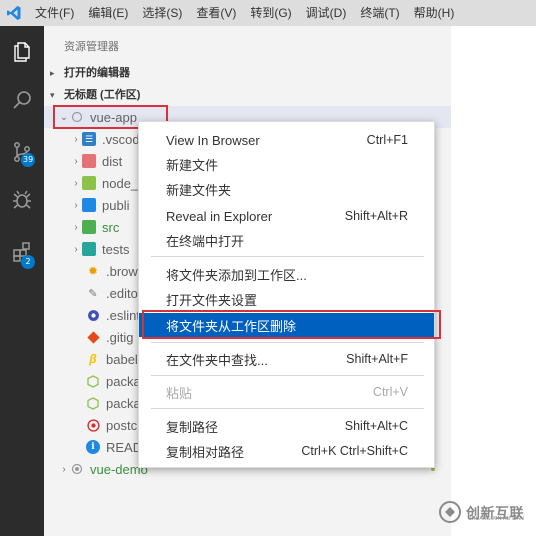  I want to click on menu-terminal: 终端(T), so click(379, 13).